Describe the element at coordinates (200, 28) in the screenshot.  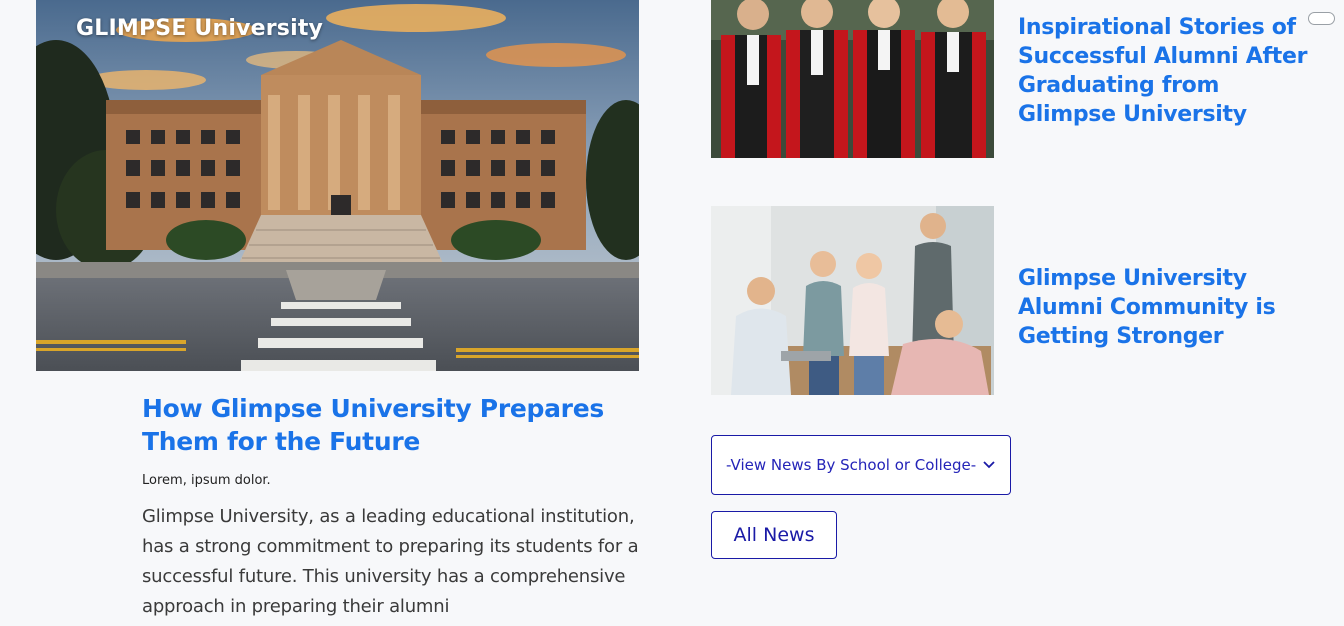
I see `university-brand: GLIMPSE University` at that location.